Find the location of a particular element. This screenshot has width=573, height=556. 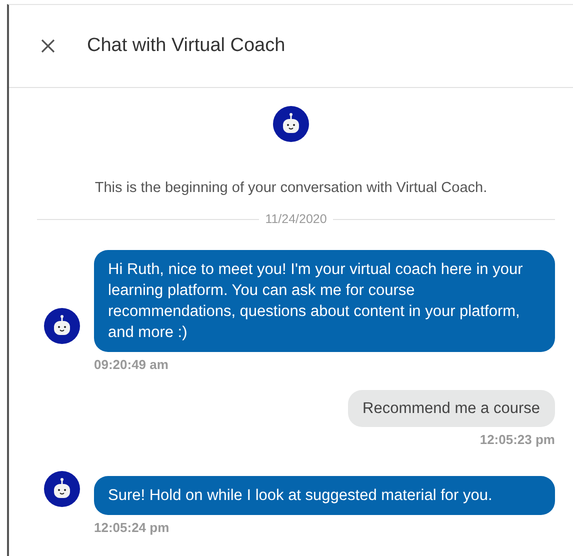

message-time: 12:05:24 pm is located at coordinates (132, 527).